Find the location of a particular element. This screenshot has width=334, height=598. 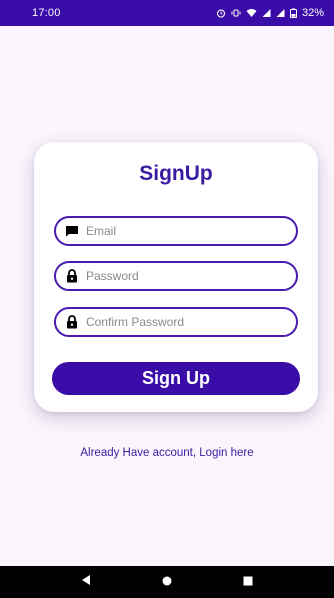

signup-button: Sign Up is located at coordinates (176, 378).